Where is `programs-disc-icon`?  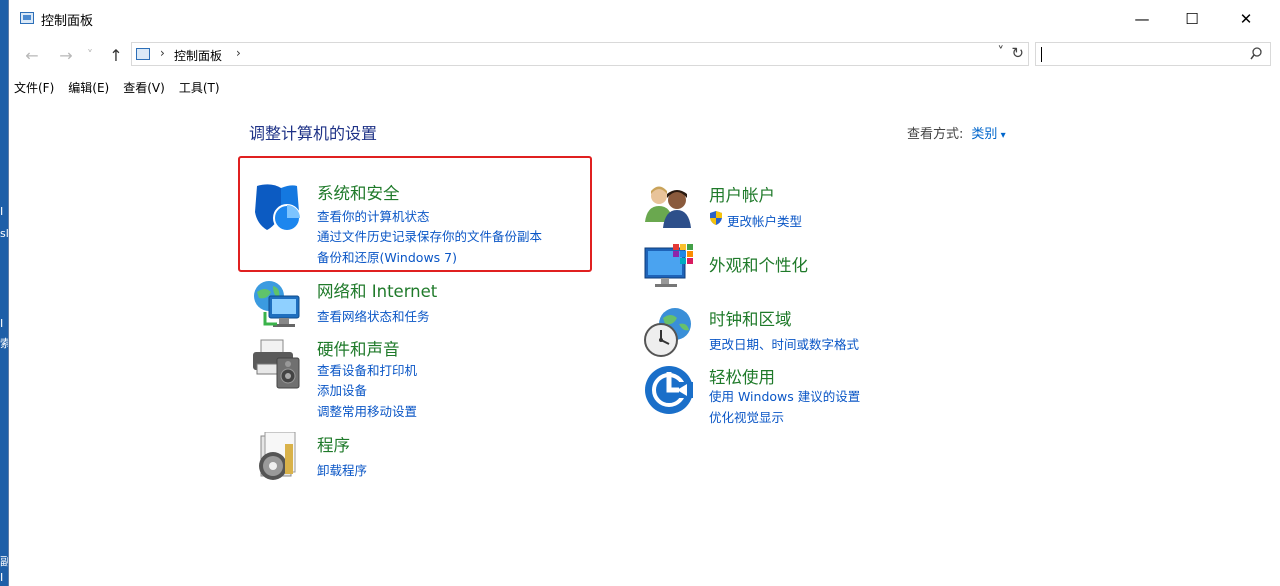 programs-disc-icon is located at coordinates (278, 459).